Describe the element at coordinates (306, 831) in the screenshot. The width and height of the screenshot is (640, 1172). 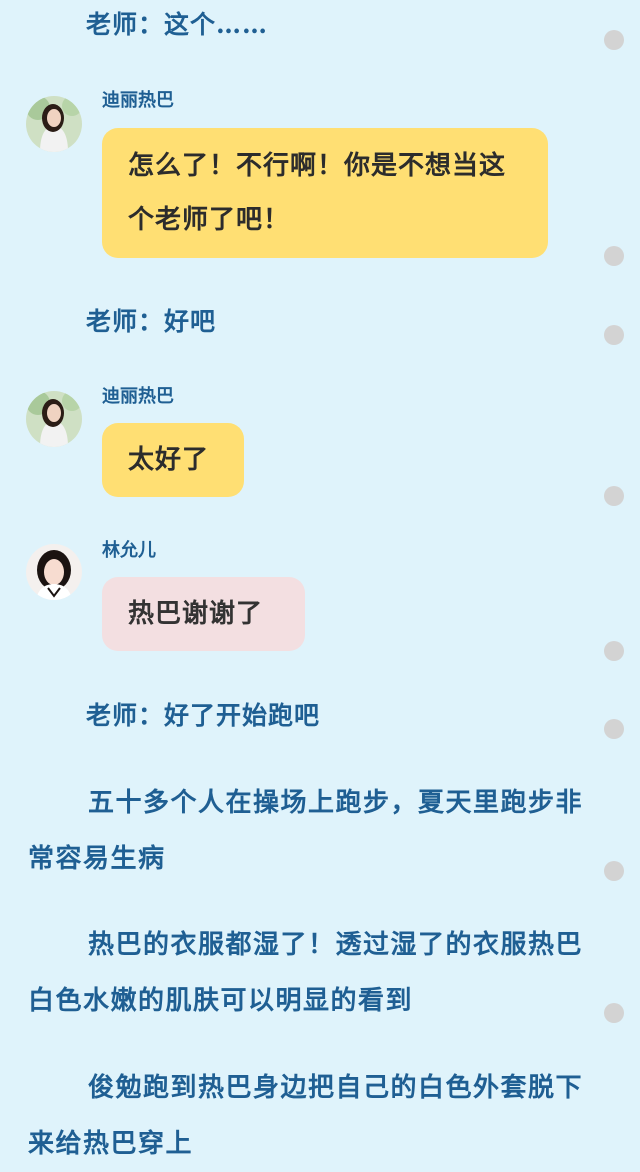
I see `story-paragraph-1: 五十多个人在操场上跑步，夏天里跑步非常容易生病` at that location.